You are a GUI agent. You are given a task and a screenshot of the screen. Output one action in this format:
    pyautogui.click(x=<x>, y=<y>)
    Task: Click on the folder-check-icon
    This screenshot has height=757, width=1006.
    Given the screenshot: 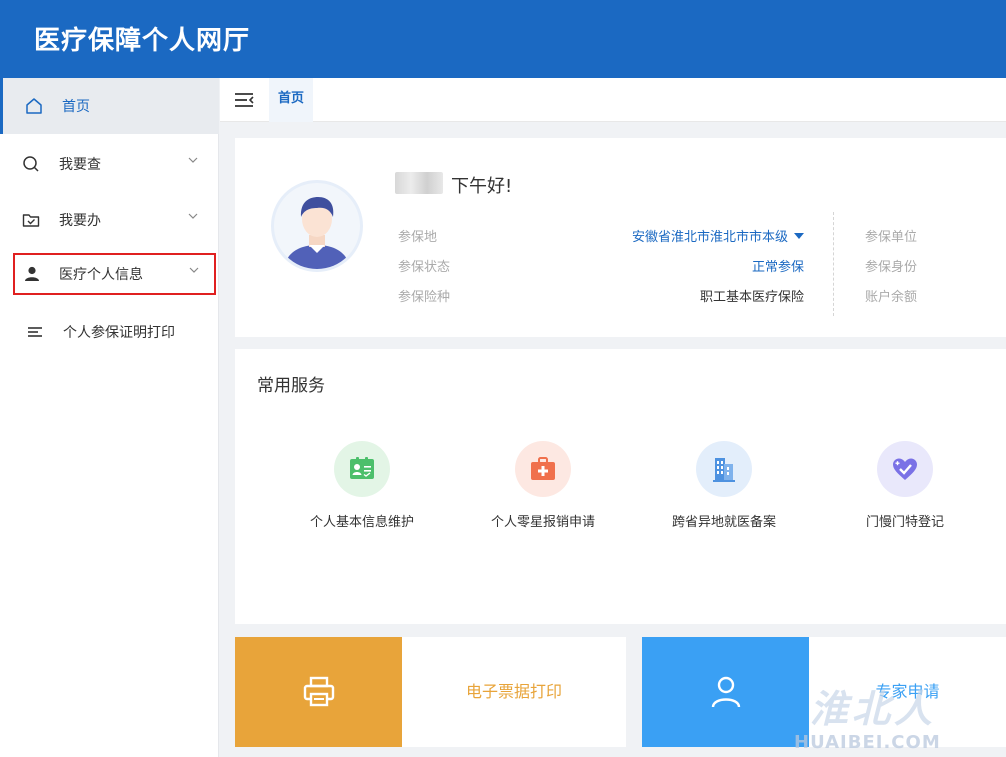 What is the action you would take?
    pyautogui.click(x=31, y=220)
    